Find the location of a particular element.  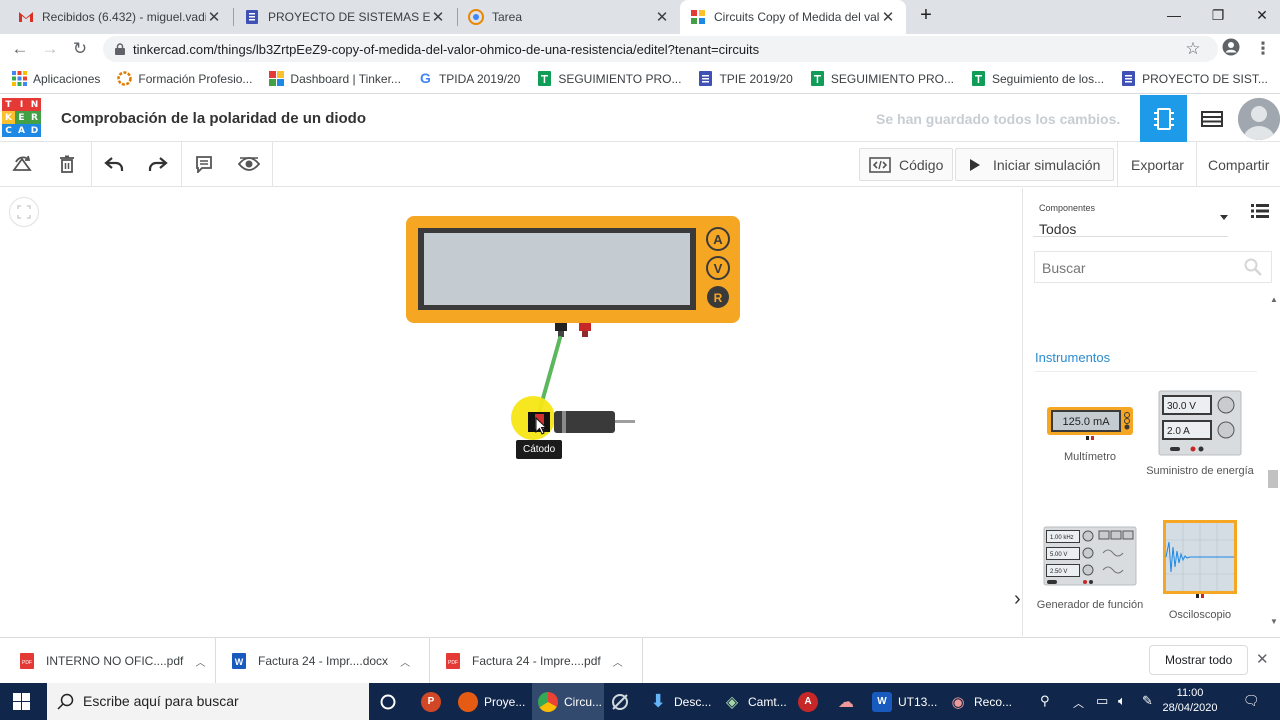

function-generator-thumbnail: 1.00 kHz 5.00 V 2.50 V is located at coordinates (1090, 556).